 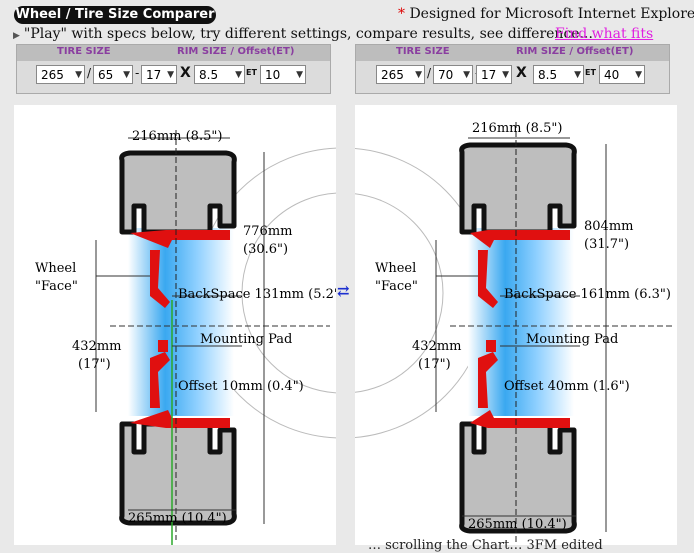 What do you see at coordinates (106, 75) in the screenshot?
I see `aspect-ratio-value: 65` at bounding box center [106, 75].